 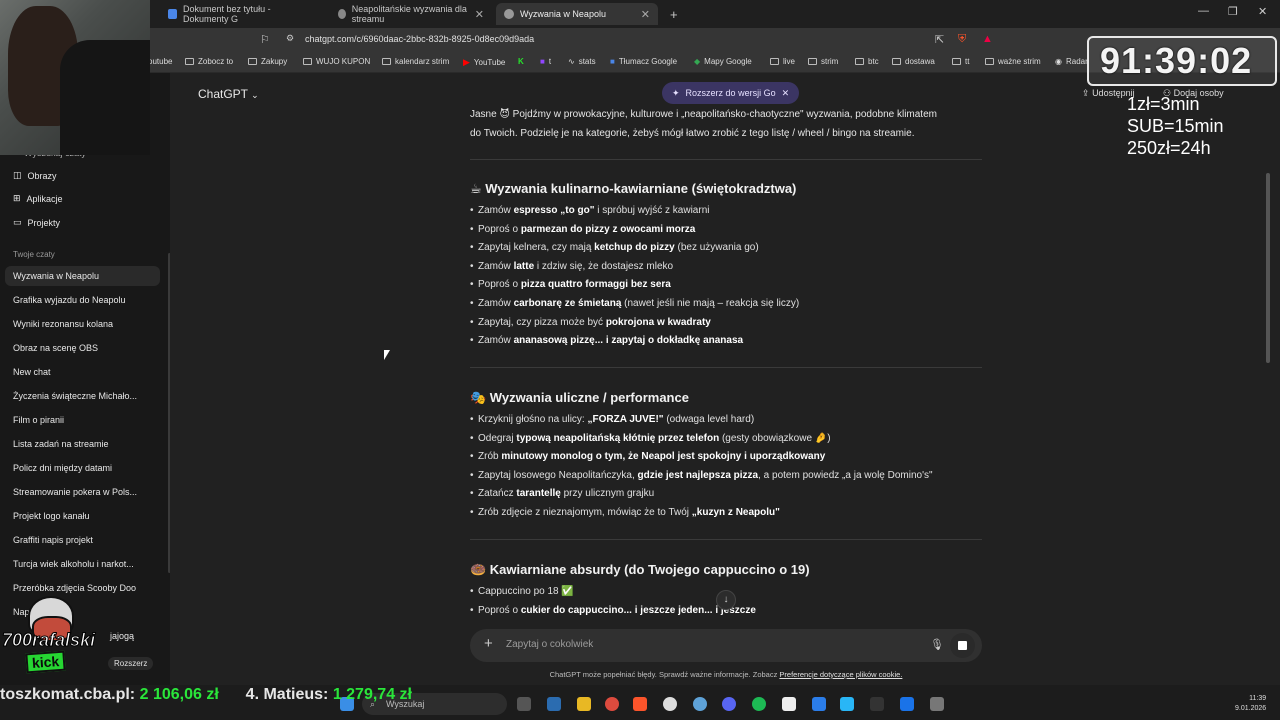 What do you see at coordinates (42, 175) in the screenshot?
I see `sidebar-item-label: Obrazy` at bounding box center [42, 175].